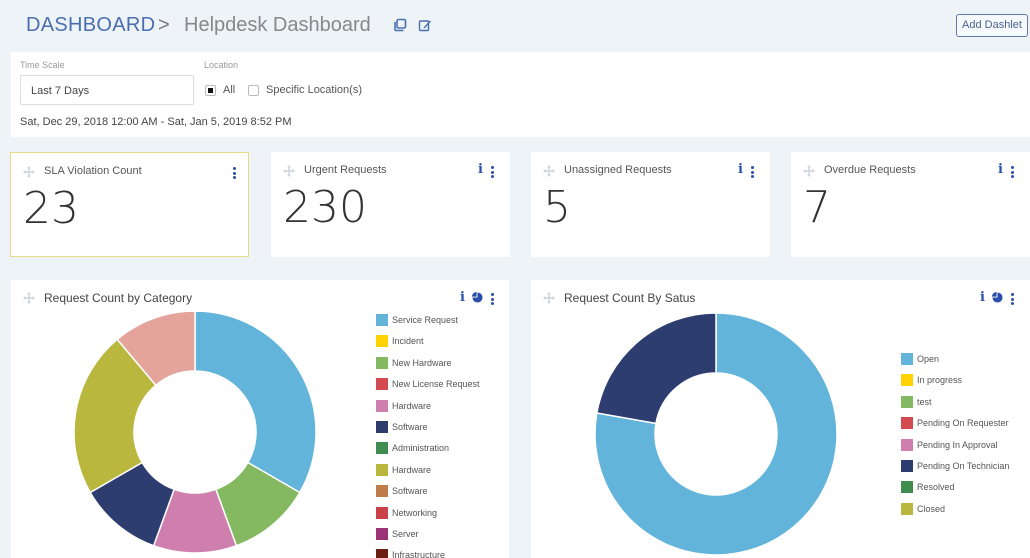 The height and width of the screenshot is (558, 1030). I want to click on card-title: Urgent Requests, so click(345, 170).